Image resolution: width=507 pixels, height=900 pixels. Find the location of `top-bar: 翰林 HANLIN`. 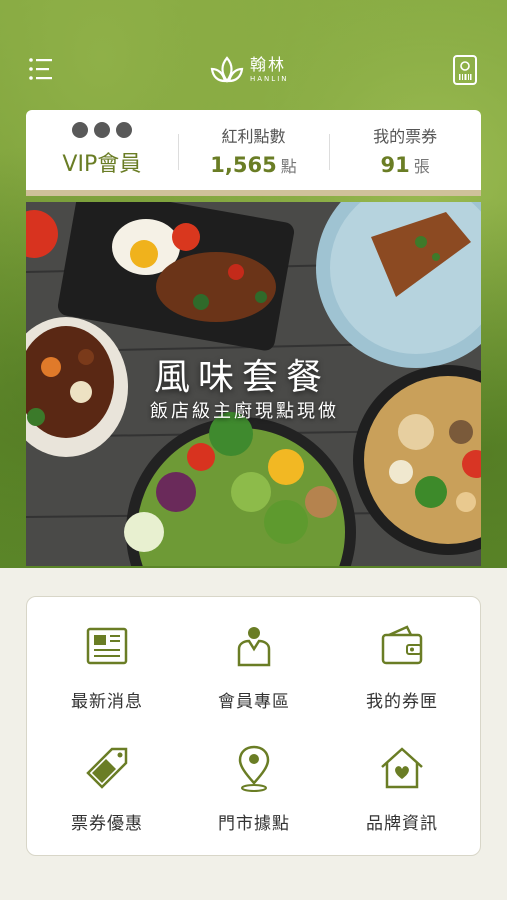

top-bar: 翰林 HANLIN is located at coordinates (253, 54).